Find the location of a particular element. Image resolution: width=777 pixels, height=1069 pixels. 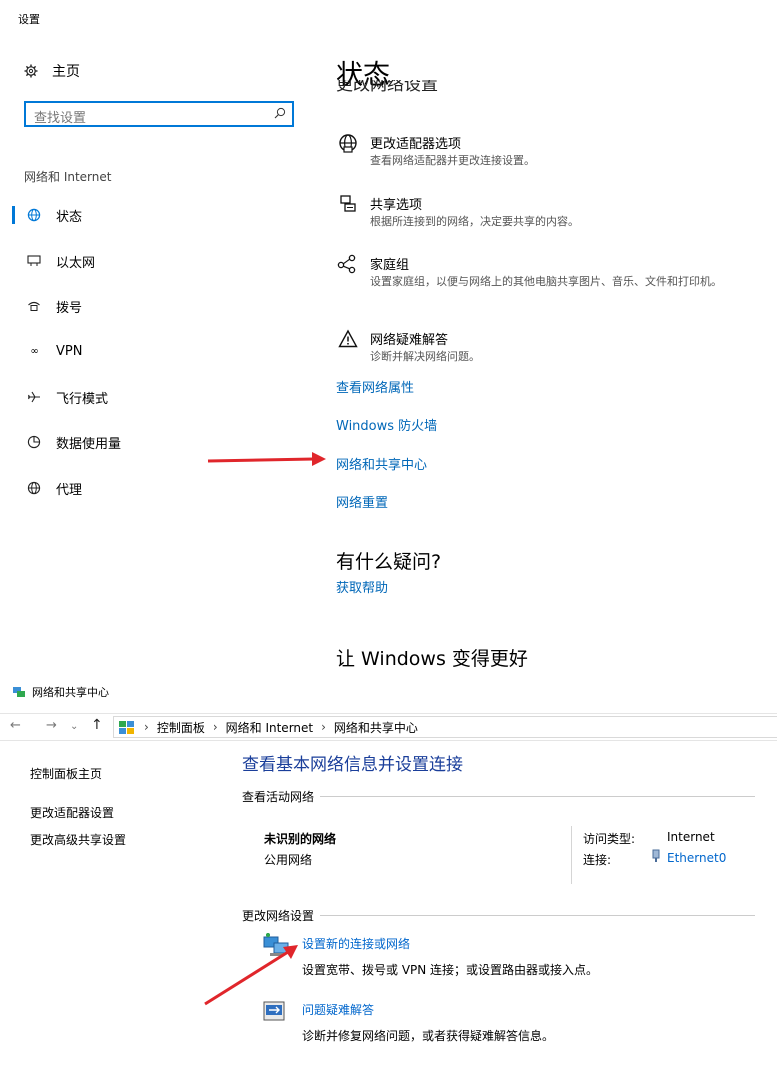

nav-label: 代理 is located at coordinates (69, 490).